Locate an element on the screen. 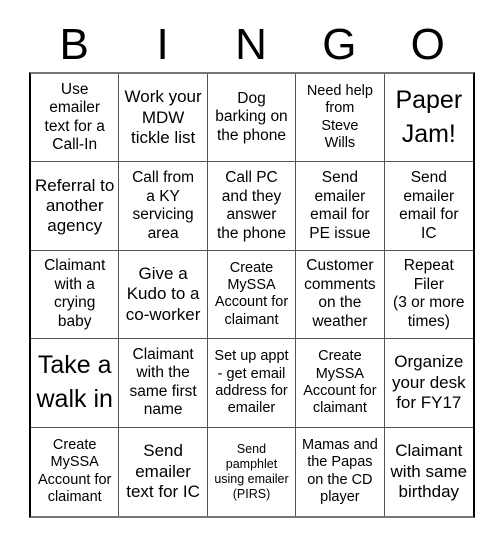  bingo-cell-text: Claimant with the same first name is located at coordinates (163, 382).